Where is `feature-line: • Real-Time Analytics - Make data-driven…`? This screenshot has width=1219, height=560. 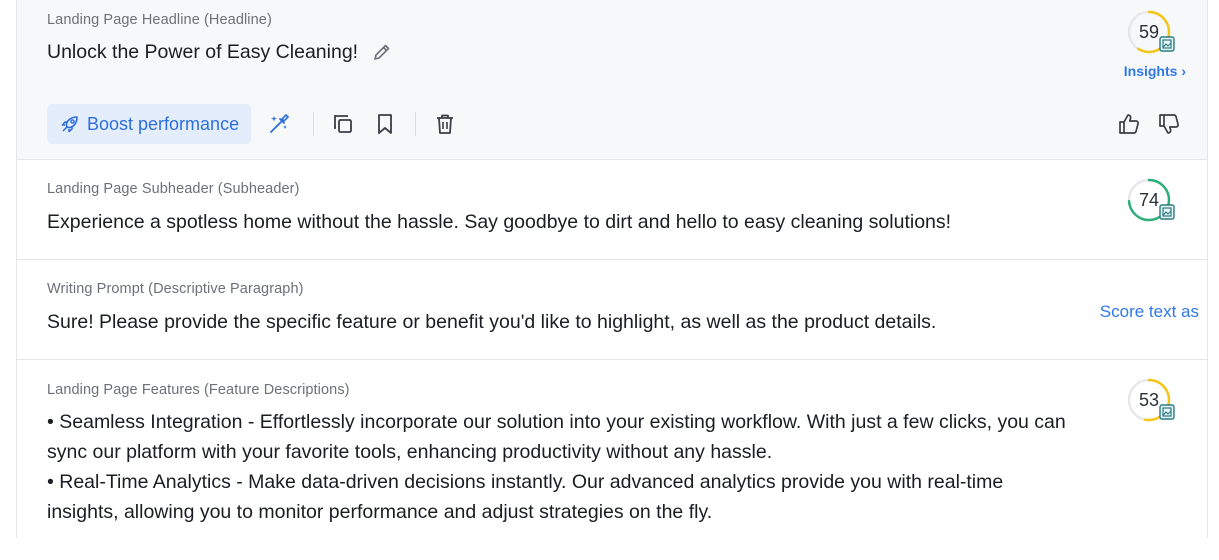
feature-line: • Real-Time Analytics - Make data-driven… is located at coordinates (525, 482).